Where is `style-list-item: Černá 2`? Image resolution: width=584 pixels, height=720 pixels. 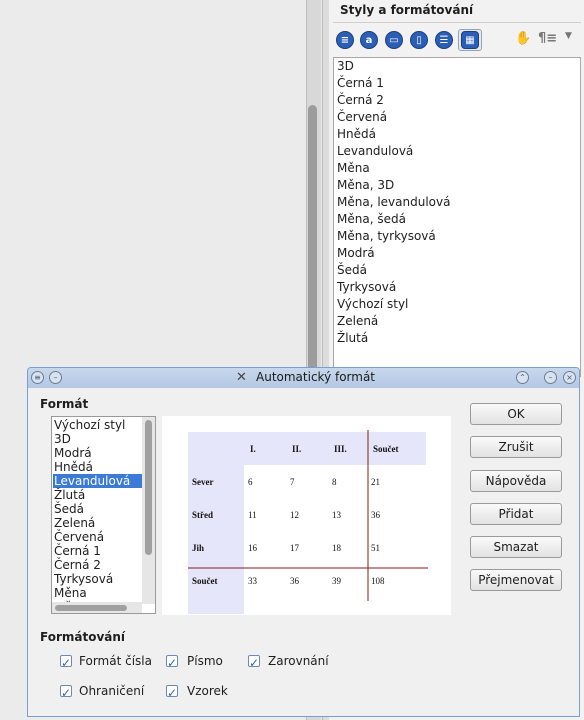
style-list-item: Černá 2 is located at coordinates (360, 100).